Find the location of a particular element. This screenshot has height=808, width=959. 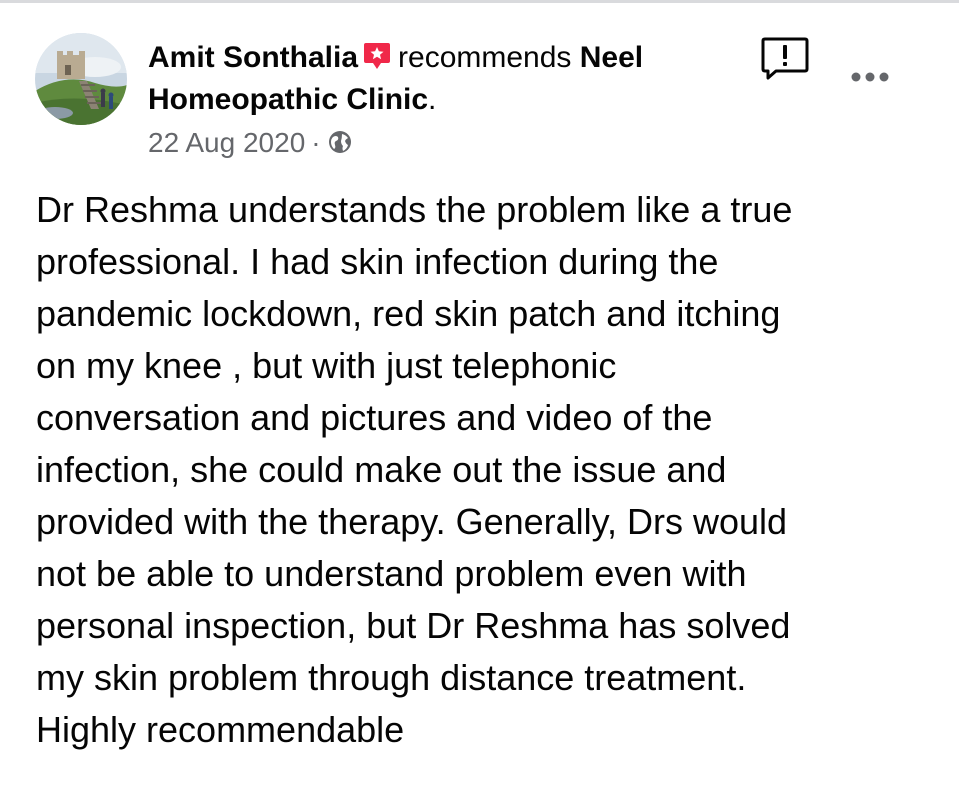

post-header-line-2: Homeopathic Clinic. is located at coordinates (292, 100).